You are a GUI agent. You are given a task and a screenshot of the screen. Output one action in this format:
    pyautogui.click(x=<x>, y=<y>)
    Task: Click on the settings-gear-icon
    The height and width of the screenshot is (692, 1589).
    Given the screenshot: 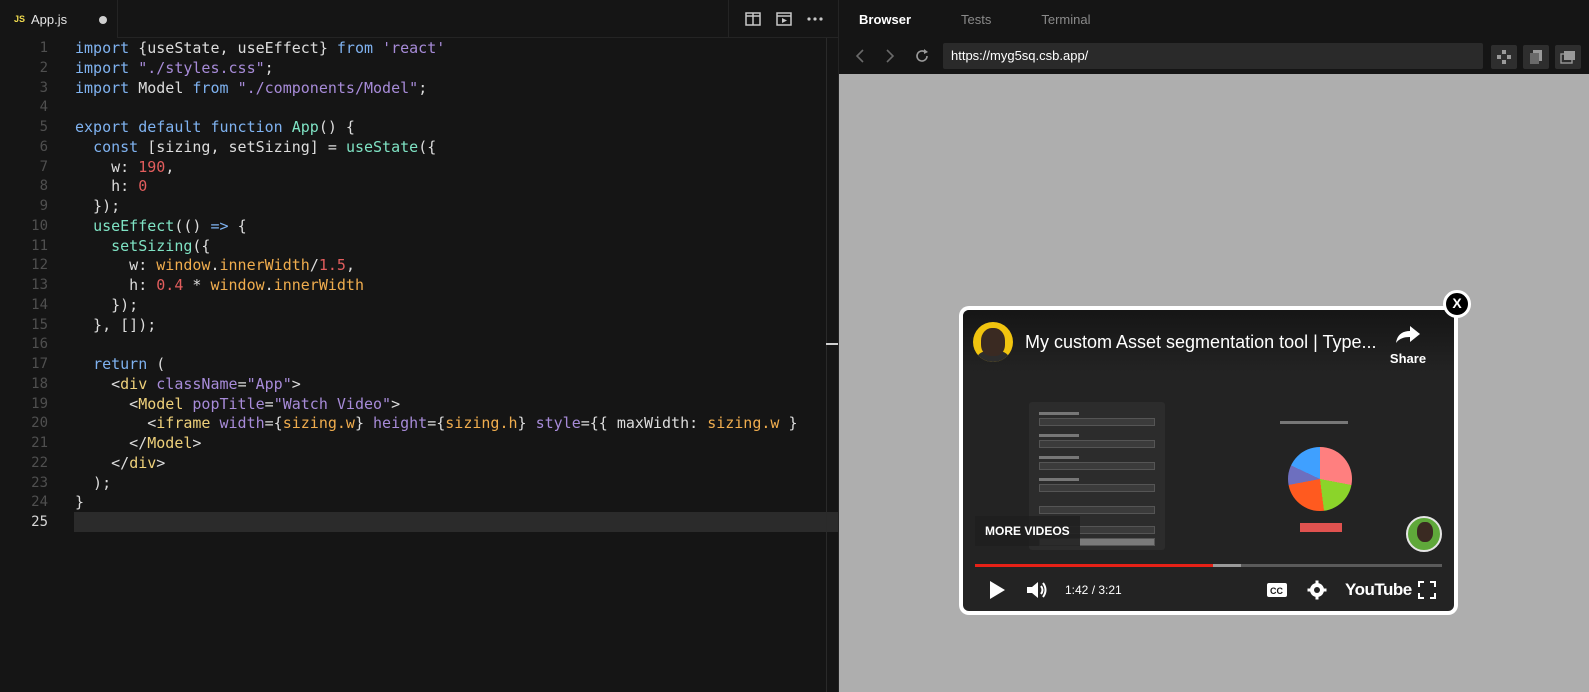 What is the action you would take?
    pyautogui.click(x=1317, y=590)
    